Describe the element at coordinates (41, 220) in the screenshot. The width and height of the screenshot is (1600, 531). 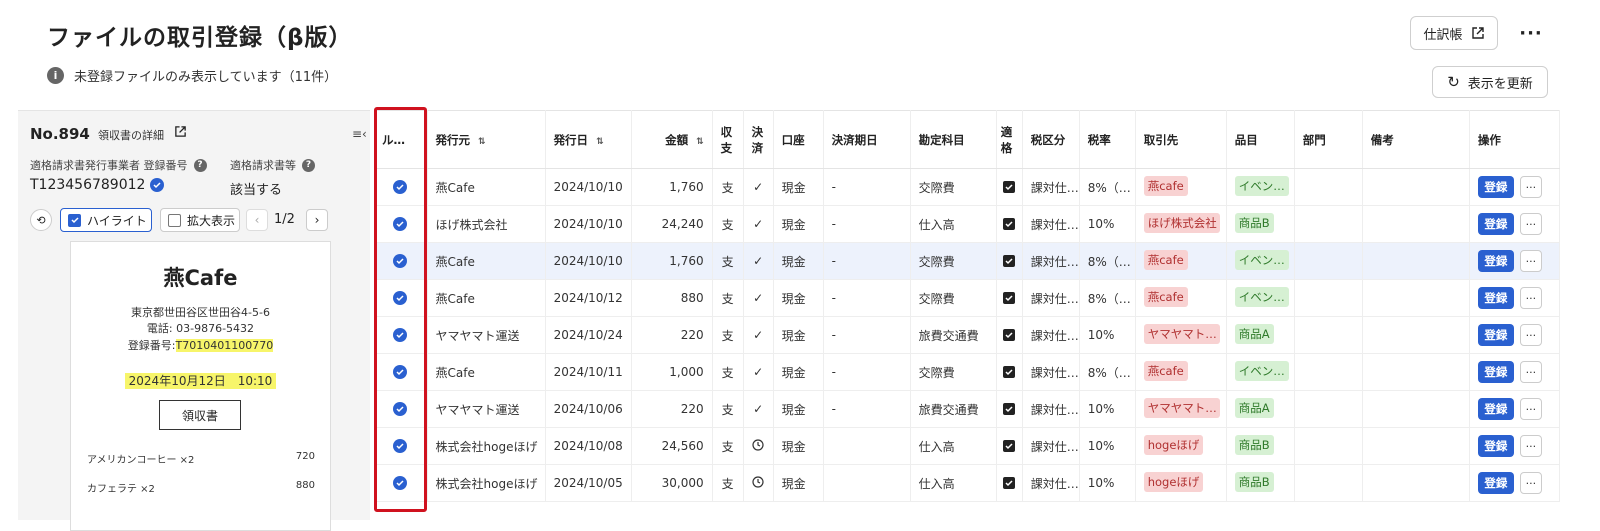
I see `rotate-icon: ⟲` at that location.